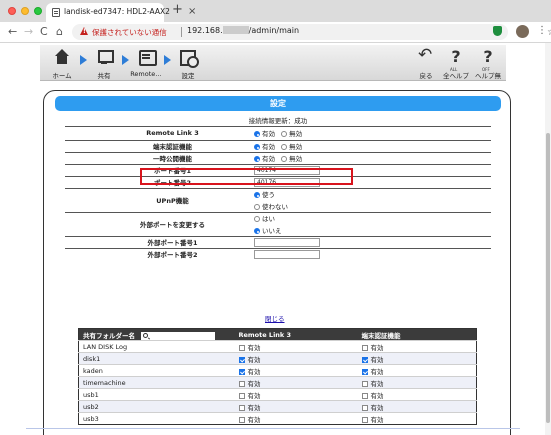 Image resolution: width=551 pixels, height=435 pixels. I want to click on panel-title: 設定, so click(278, 103).